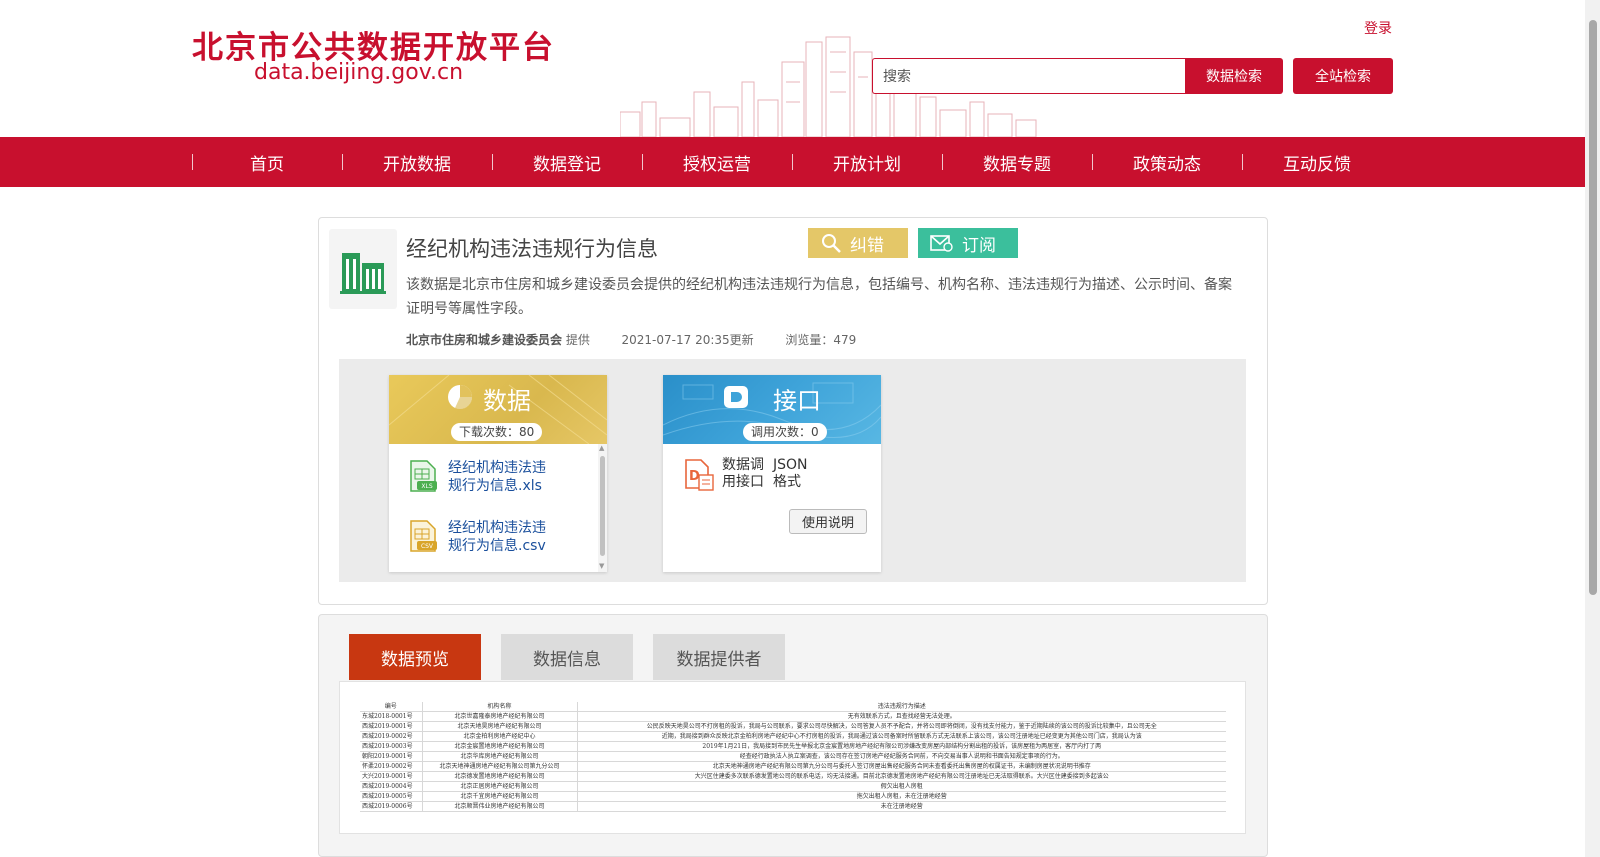 This screenshot has height=857, width=1600. I want to click on table-header-row: 编号 机构名称 违法违规行为描述, so click(793, 707).